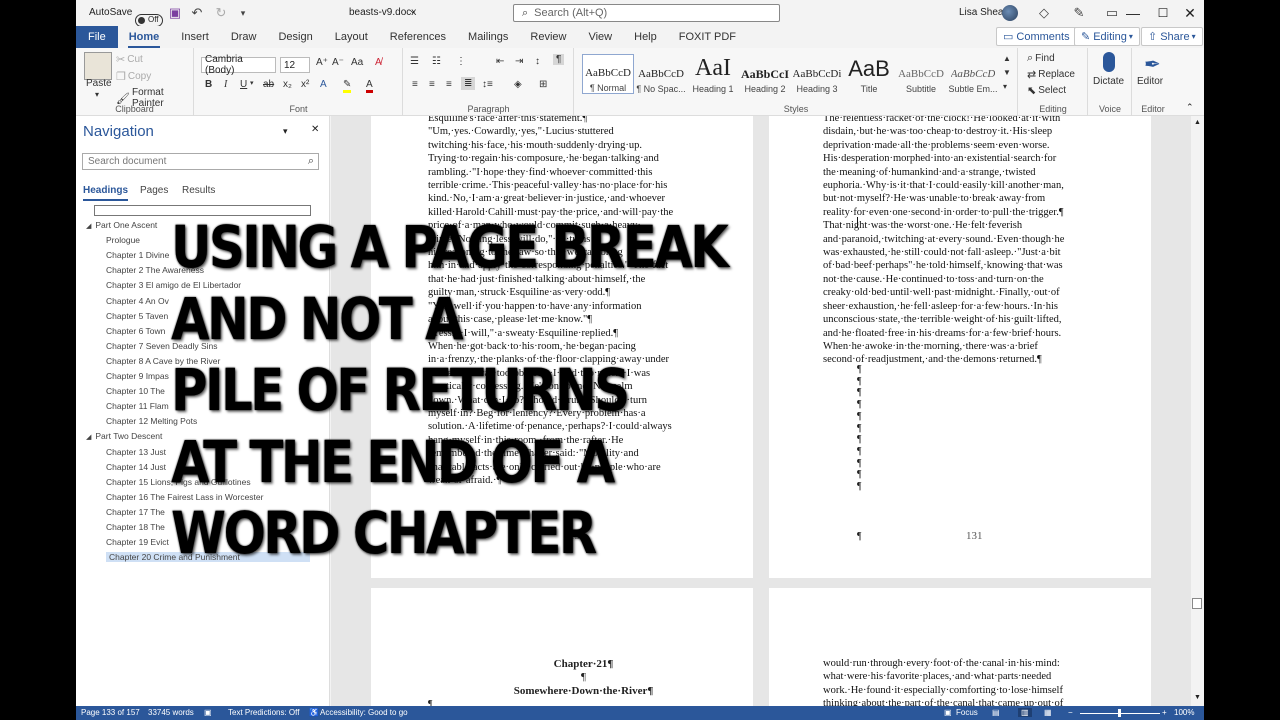  I want to click on minimize-icon: —, so click(1133, 13).